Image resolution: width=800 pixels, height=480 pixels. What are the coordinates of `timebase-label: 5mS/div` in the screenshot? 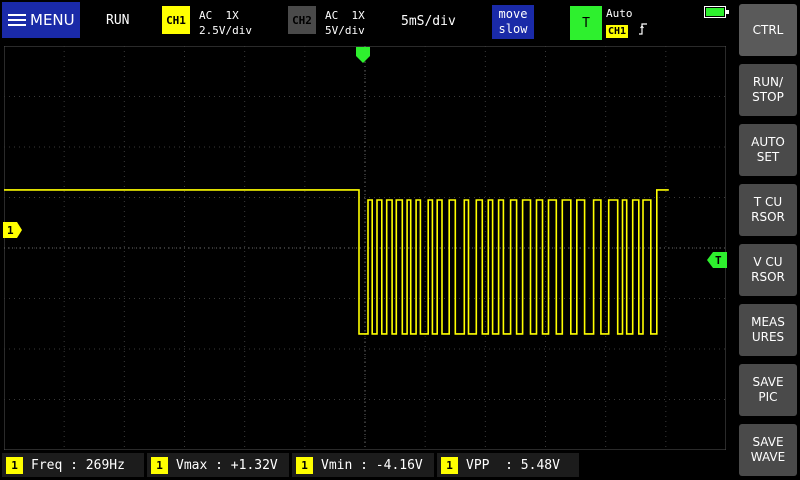 It's located at (428, 21).